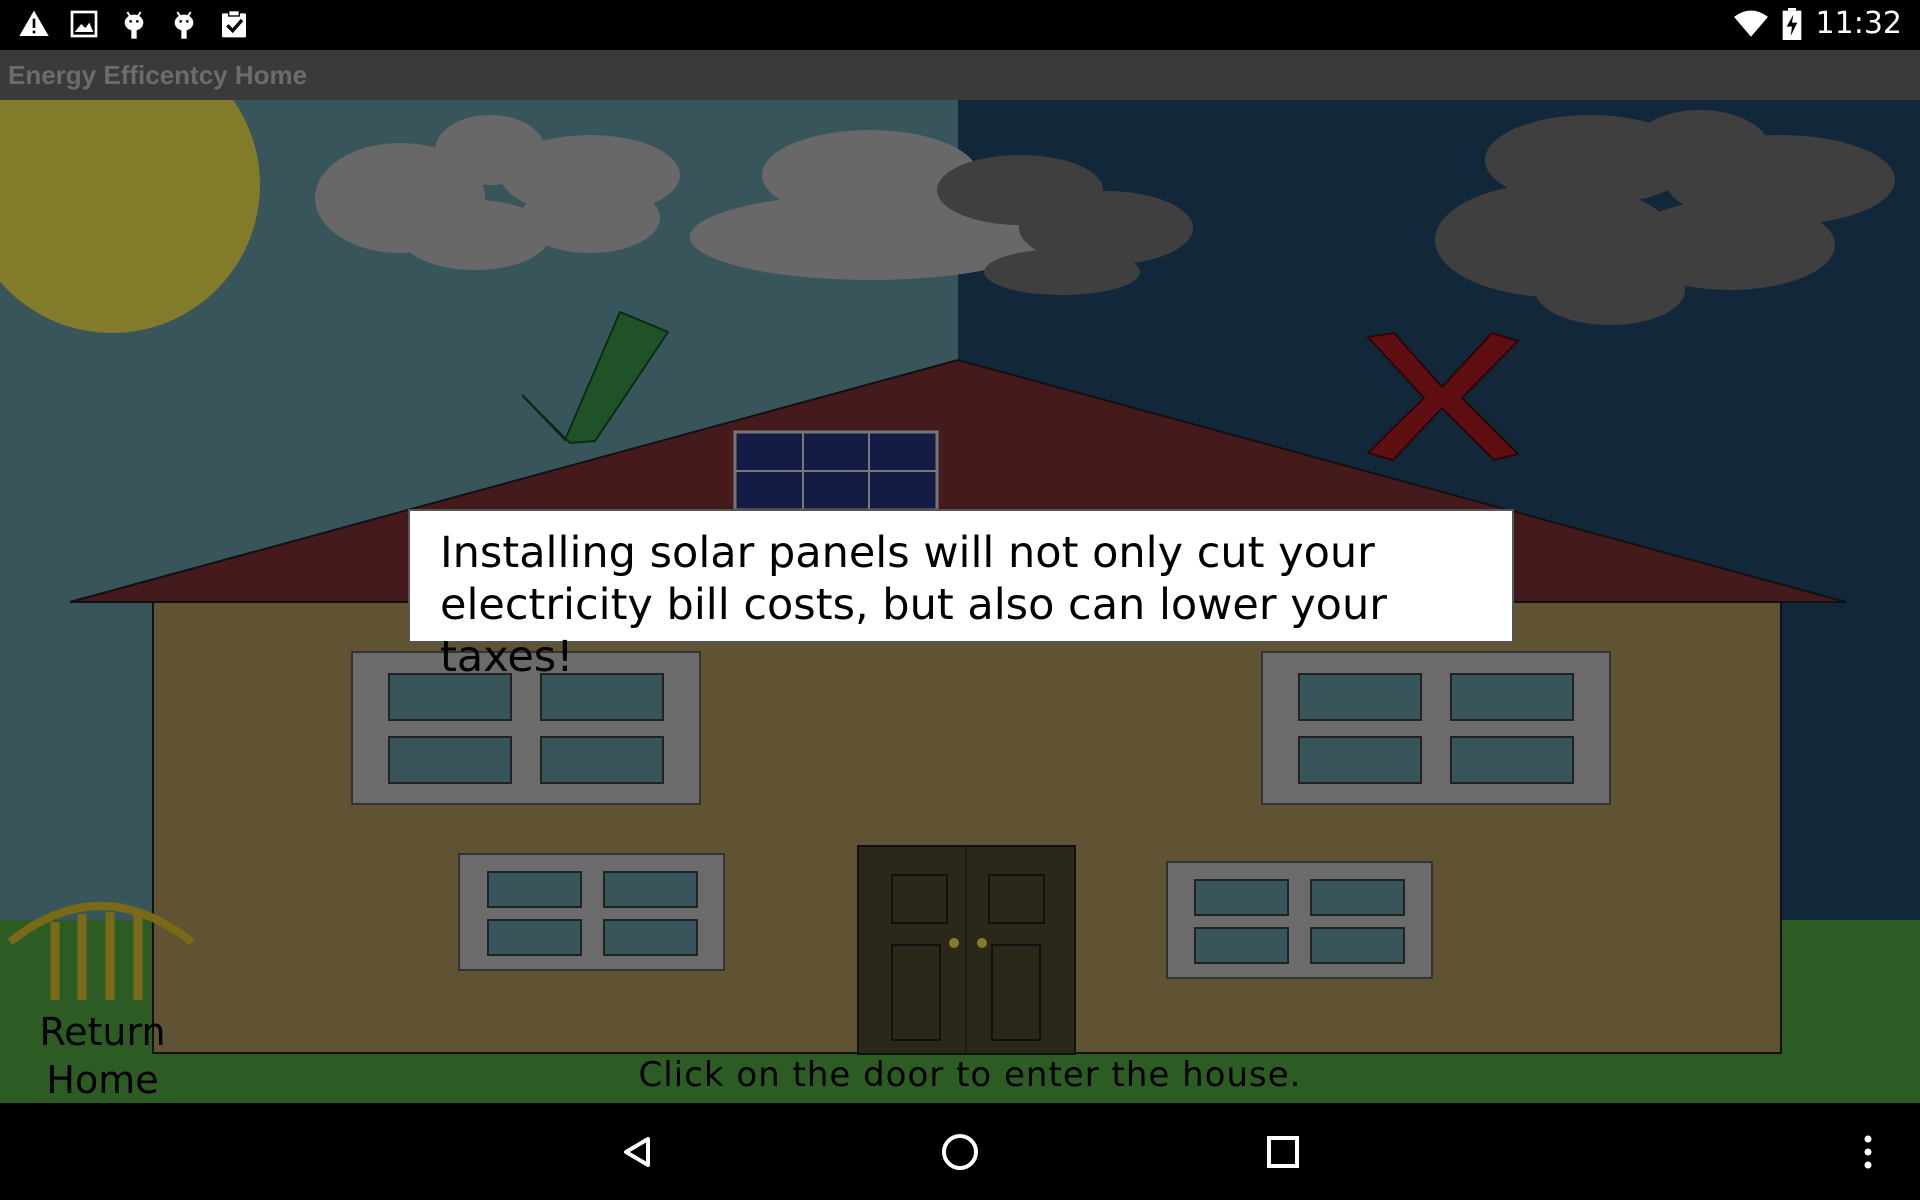 The height and width of the screenshot is (1200, 1920). I want to click on status-time: 11:32, so click(1858, 23).